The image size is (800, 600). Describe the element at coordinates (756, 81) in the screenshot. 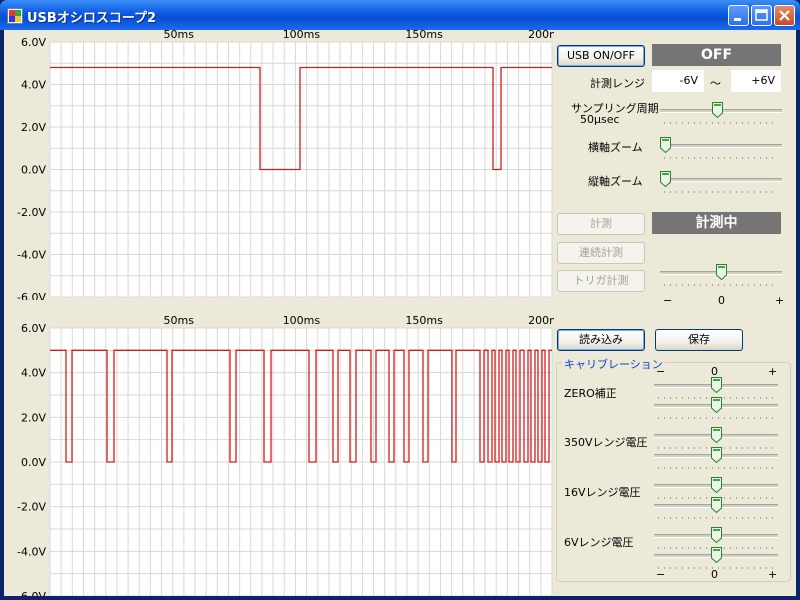

I see `range-max-field: +6V` at that location.